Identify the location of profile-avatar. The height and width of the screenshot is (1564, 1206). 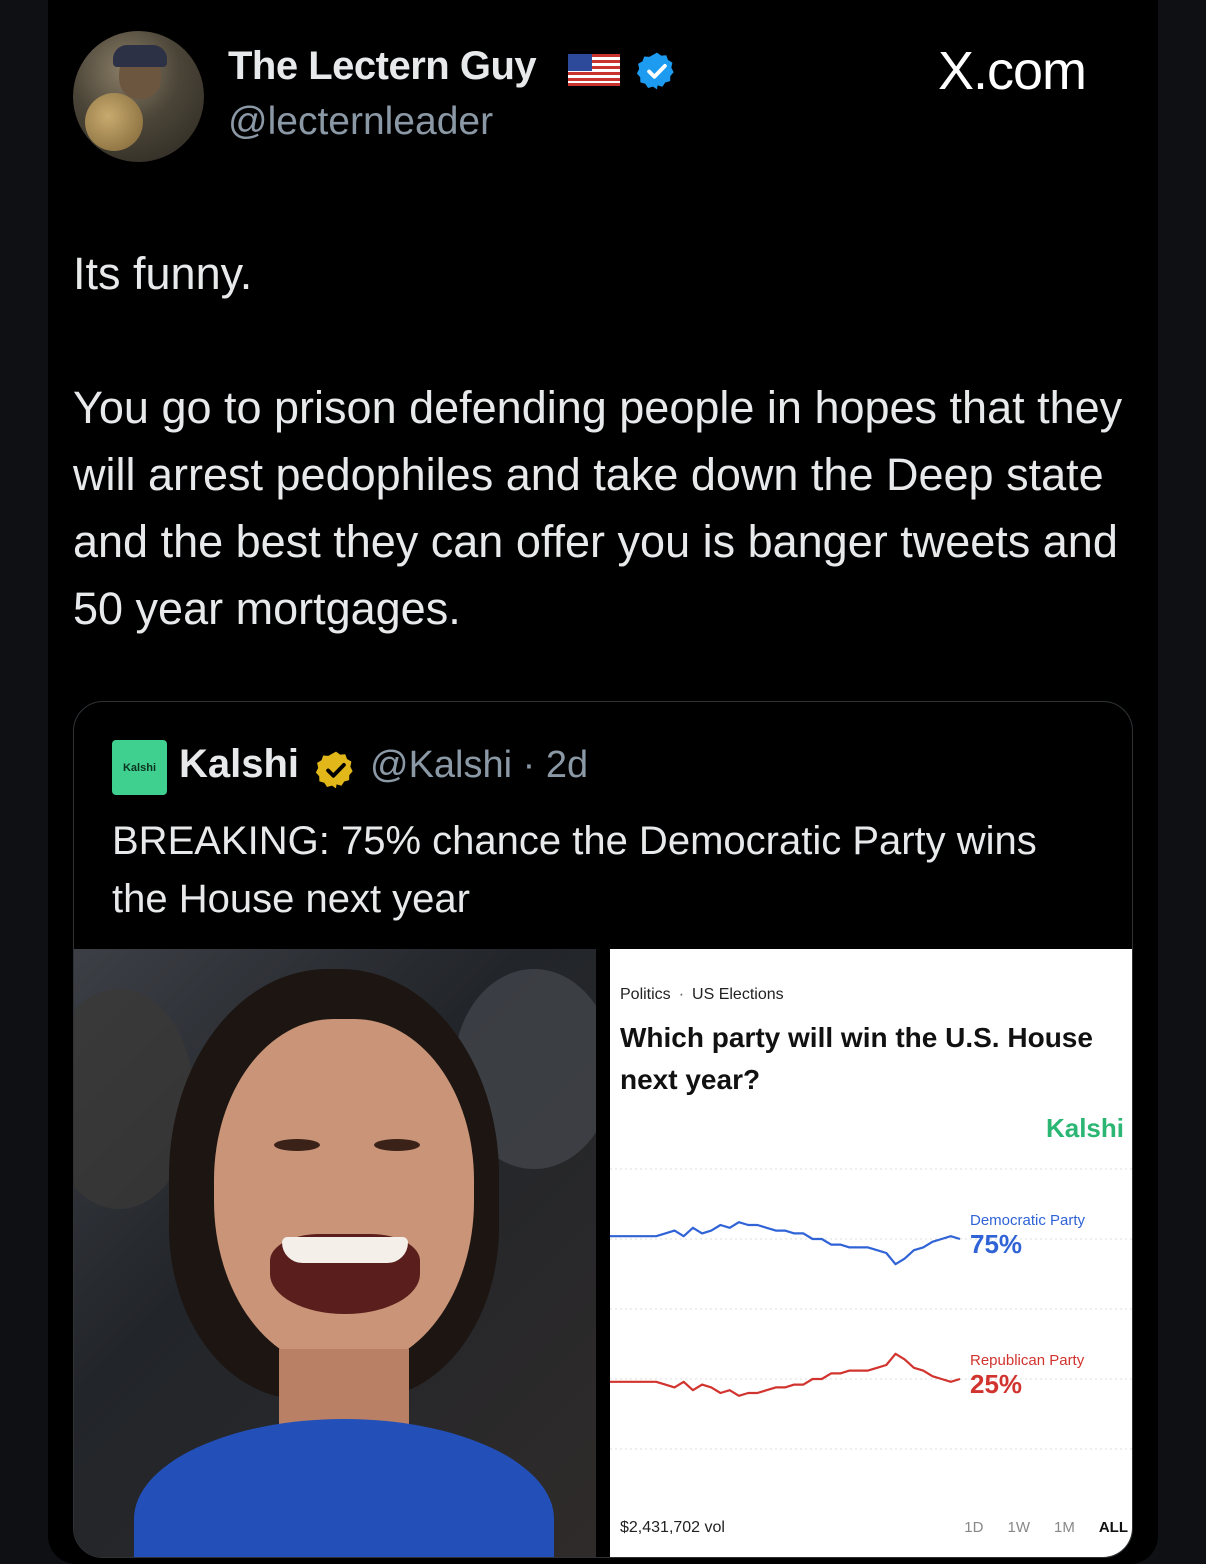
(138, 96).